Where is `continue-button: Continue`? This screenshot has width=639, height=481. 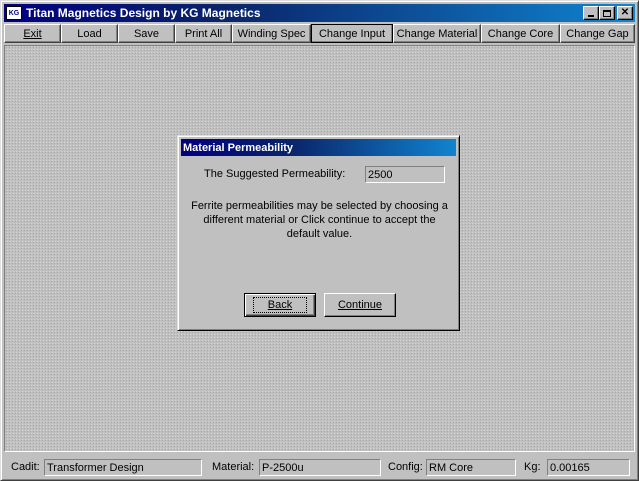 continue-button: Continue is located at coordinates (360, 305).